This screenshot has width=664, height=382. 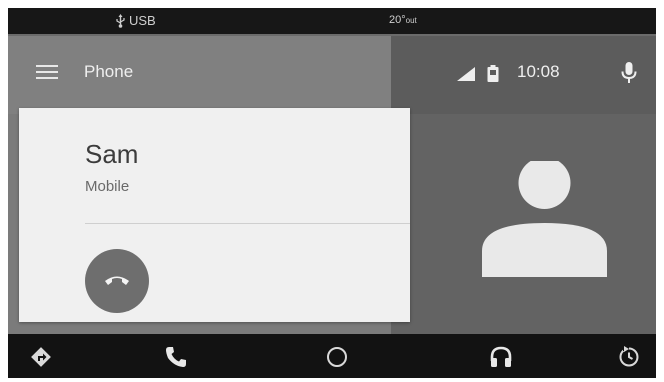 What do you see at coordinates (493, 73) in the screenshot?
I see `battery-icon` at bounding box center [493, 73].